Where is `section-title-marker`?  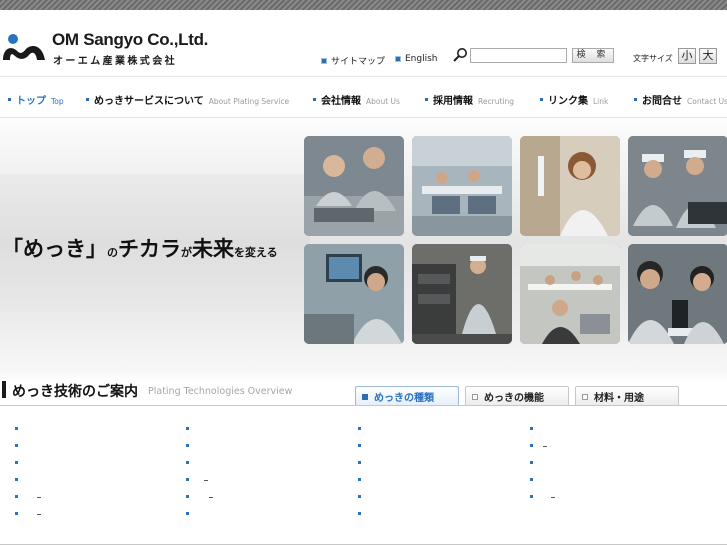 section-title-marker is located at coordinates (4, 389).